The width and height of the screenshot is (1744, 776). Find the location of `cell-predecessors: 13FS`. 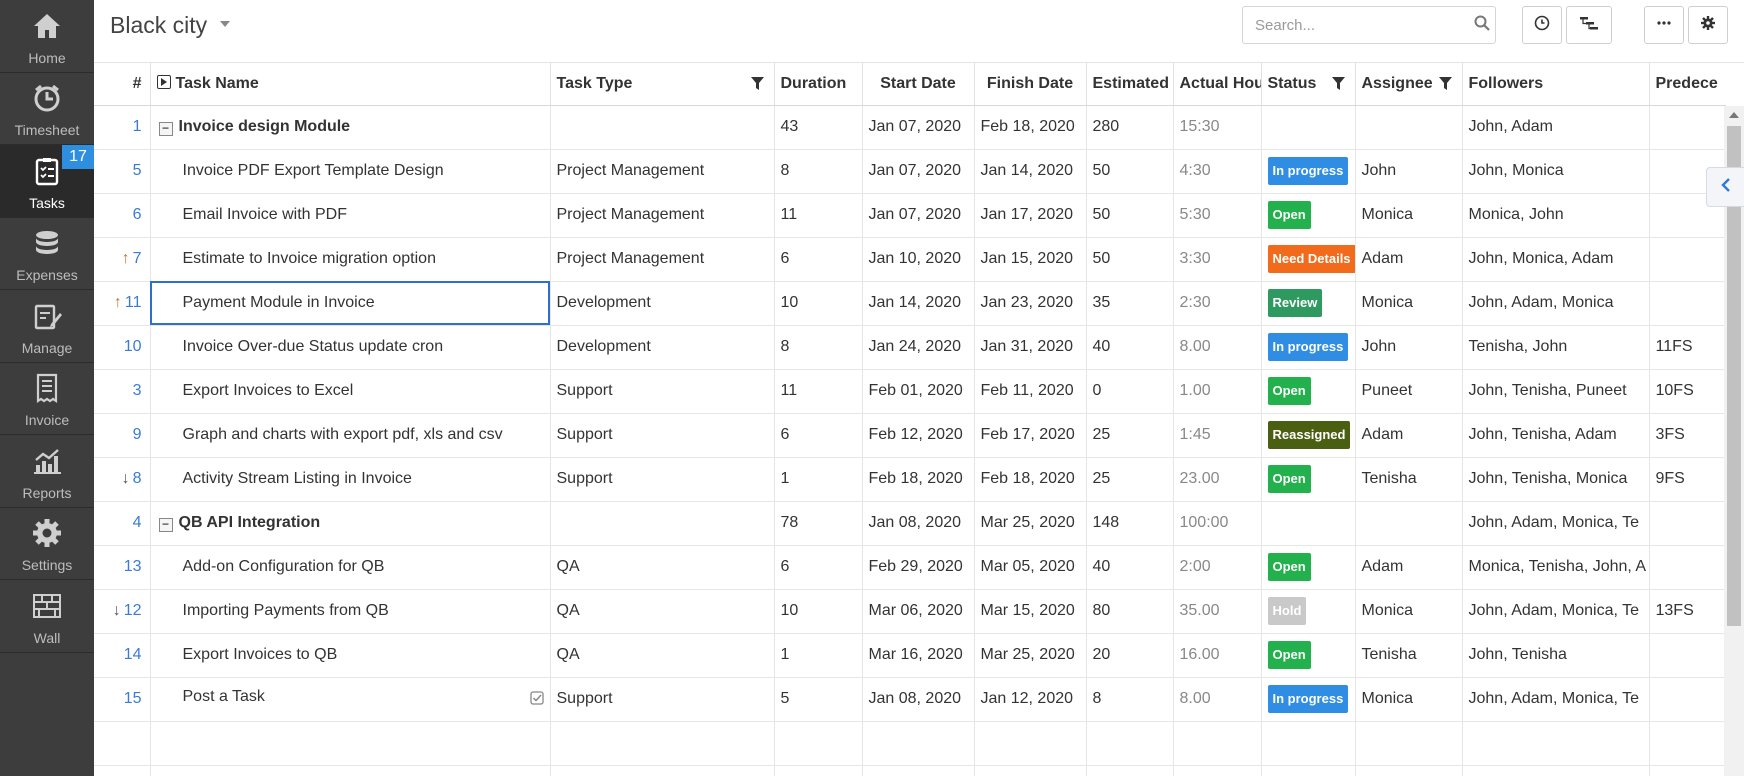

cell-predecessors: 13FS is located at coordinates (1687, 611).